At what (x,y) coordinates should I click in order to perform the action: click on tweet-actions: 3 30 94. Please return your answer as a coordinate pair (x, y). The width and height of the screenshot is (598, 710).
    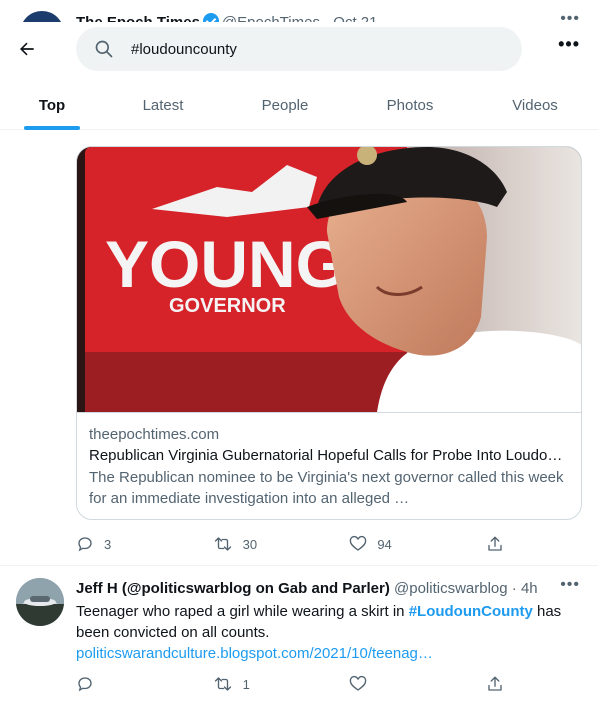
    Looking at the image, I should click on (291, 544).